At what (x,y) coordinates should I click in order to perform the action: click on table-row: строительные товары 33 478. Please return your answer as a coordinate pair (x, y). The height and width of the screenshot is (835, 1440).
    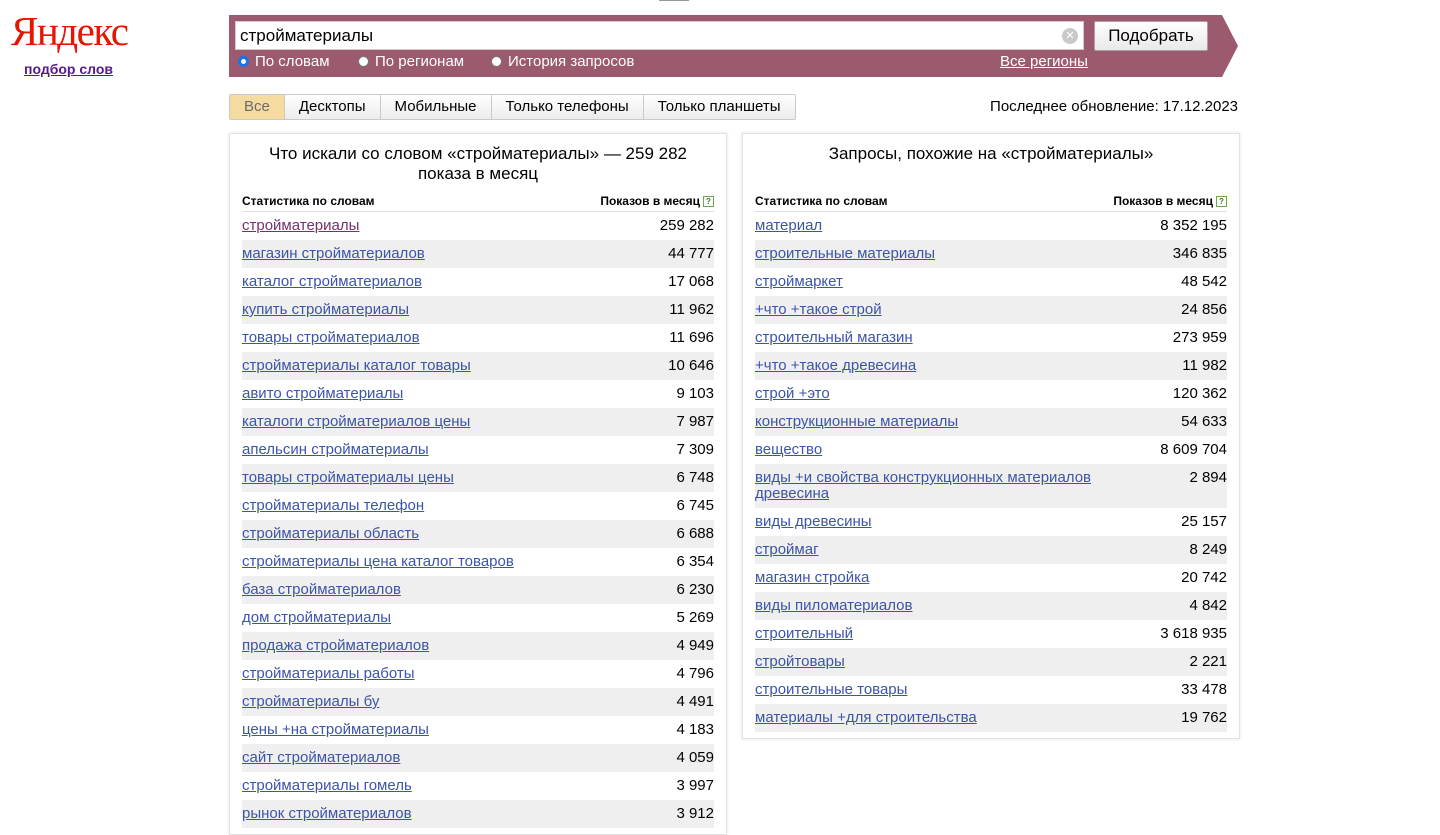
    Looking at the image, I should click on (991, 690).